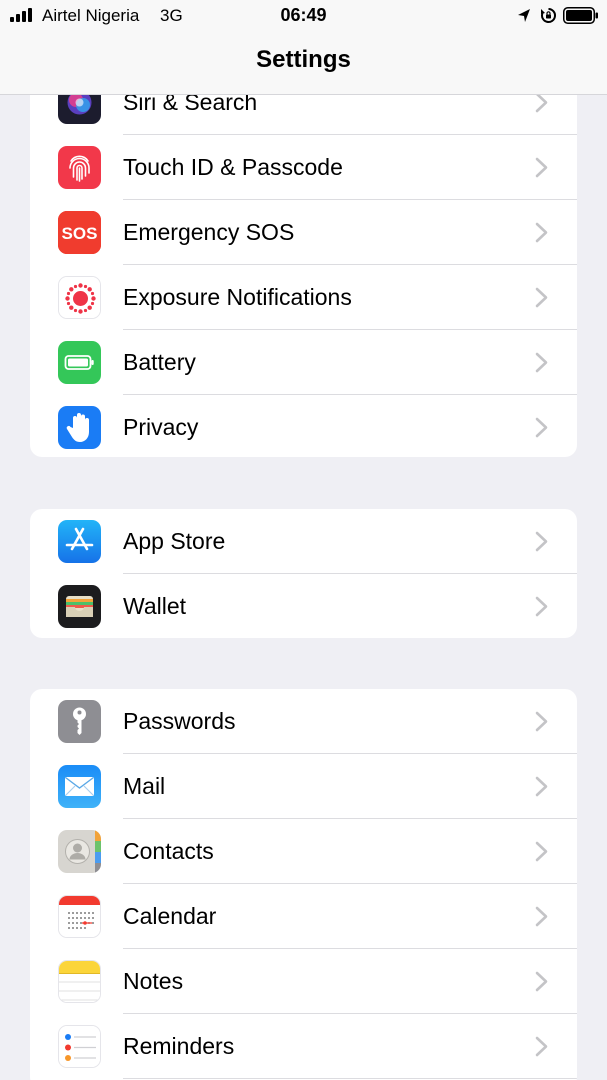 The height and width of the screenshot is (1080, 607). I want to click on row-divider, so click(350, 1078).